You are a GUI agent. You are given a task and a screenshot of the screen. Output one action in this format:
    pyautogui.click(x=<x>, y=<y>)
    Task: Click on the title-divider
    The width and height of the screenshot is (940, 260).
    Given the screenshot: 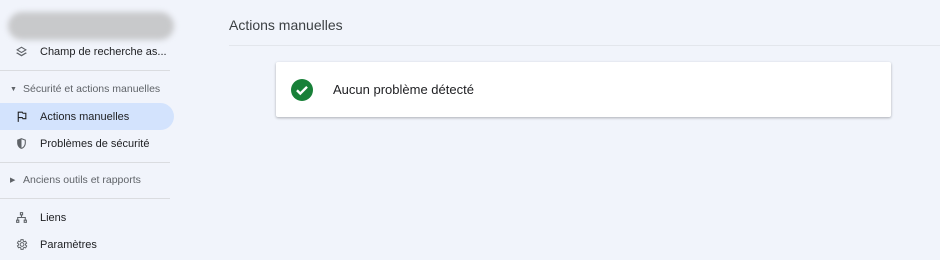 What is the action you would take?
    pyautogui.click(x=584, y=45)
    